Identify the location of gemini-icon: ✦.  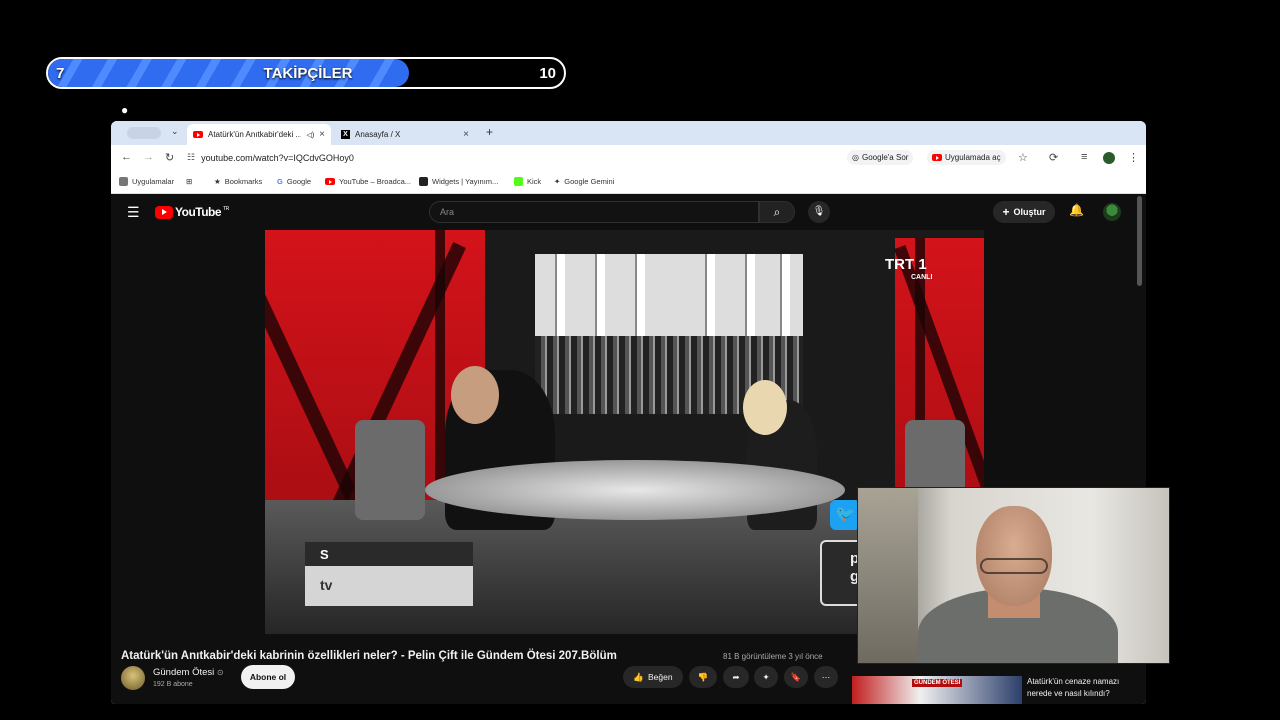
(557, 181).